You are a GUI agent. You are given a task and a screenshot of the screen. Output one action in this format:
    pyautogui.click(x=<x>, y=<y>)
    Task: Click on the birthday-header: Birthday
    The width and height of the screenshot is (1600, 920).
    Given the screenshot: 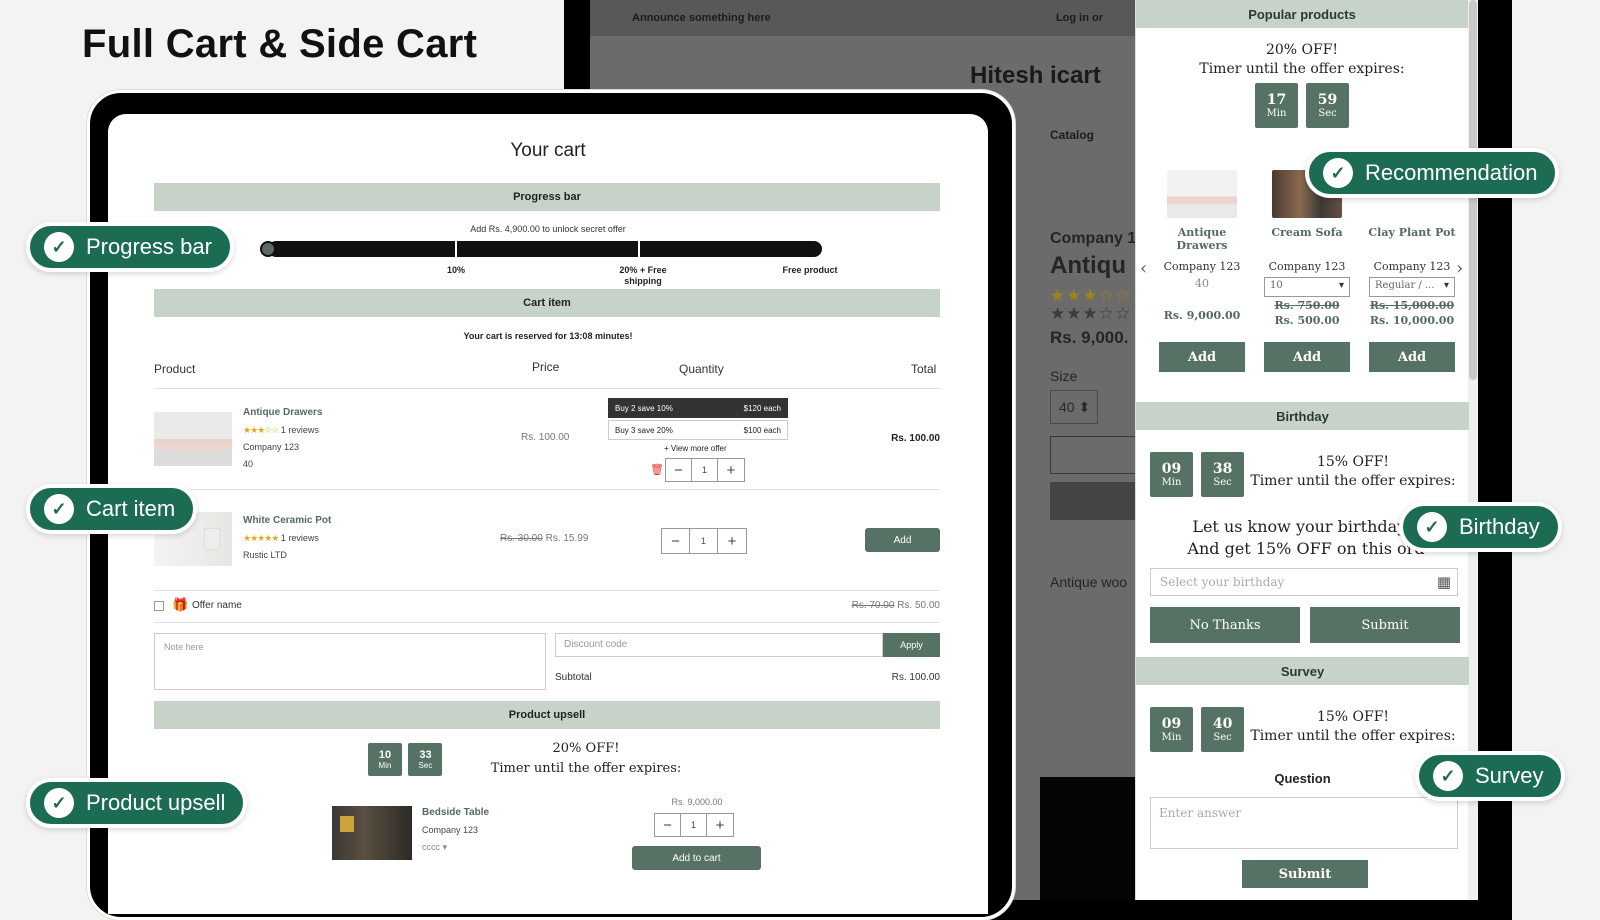 What is the action you would take?
    pyautogui.click(x=1302, y=416)
    